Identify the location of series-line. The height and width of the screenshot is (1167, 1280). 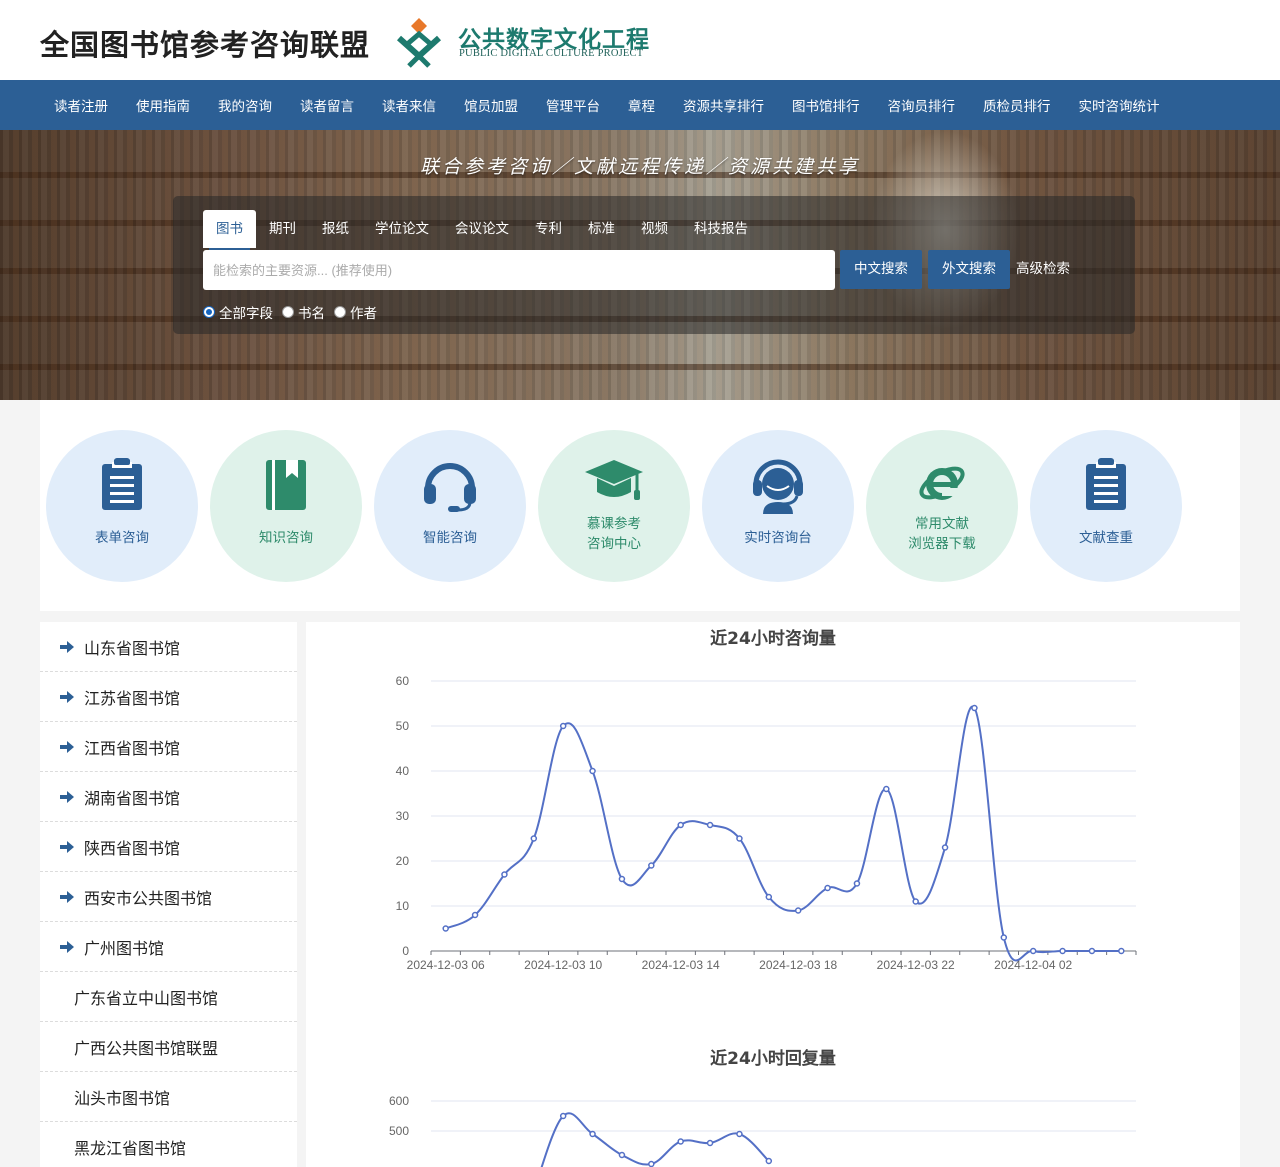
(783, 833).